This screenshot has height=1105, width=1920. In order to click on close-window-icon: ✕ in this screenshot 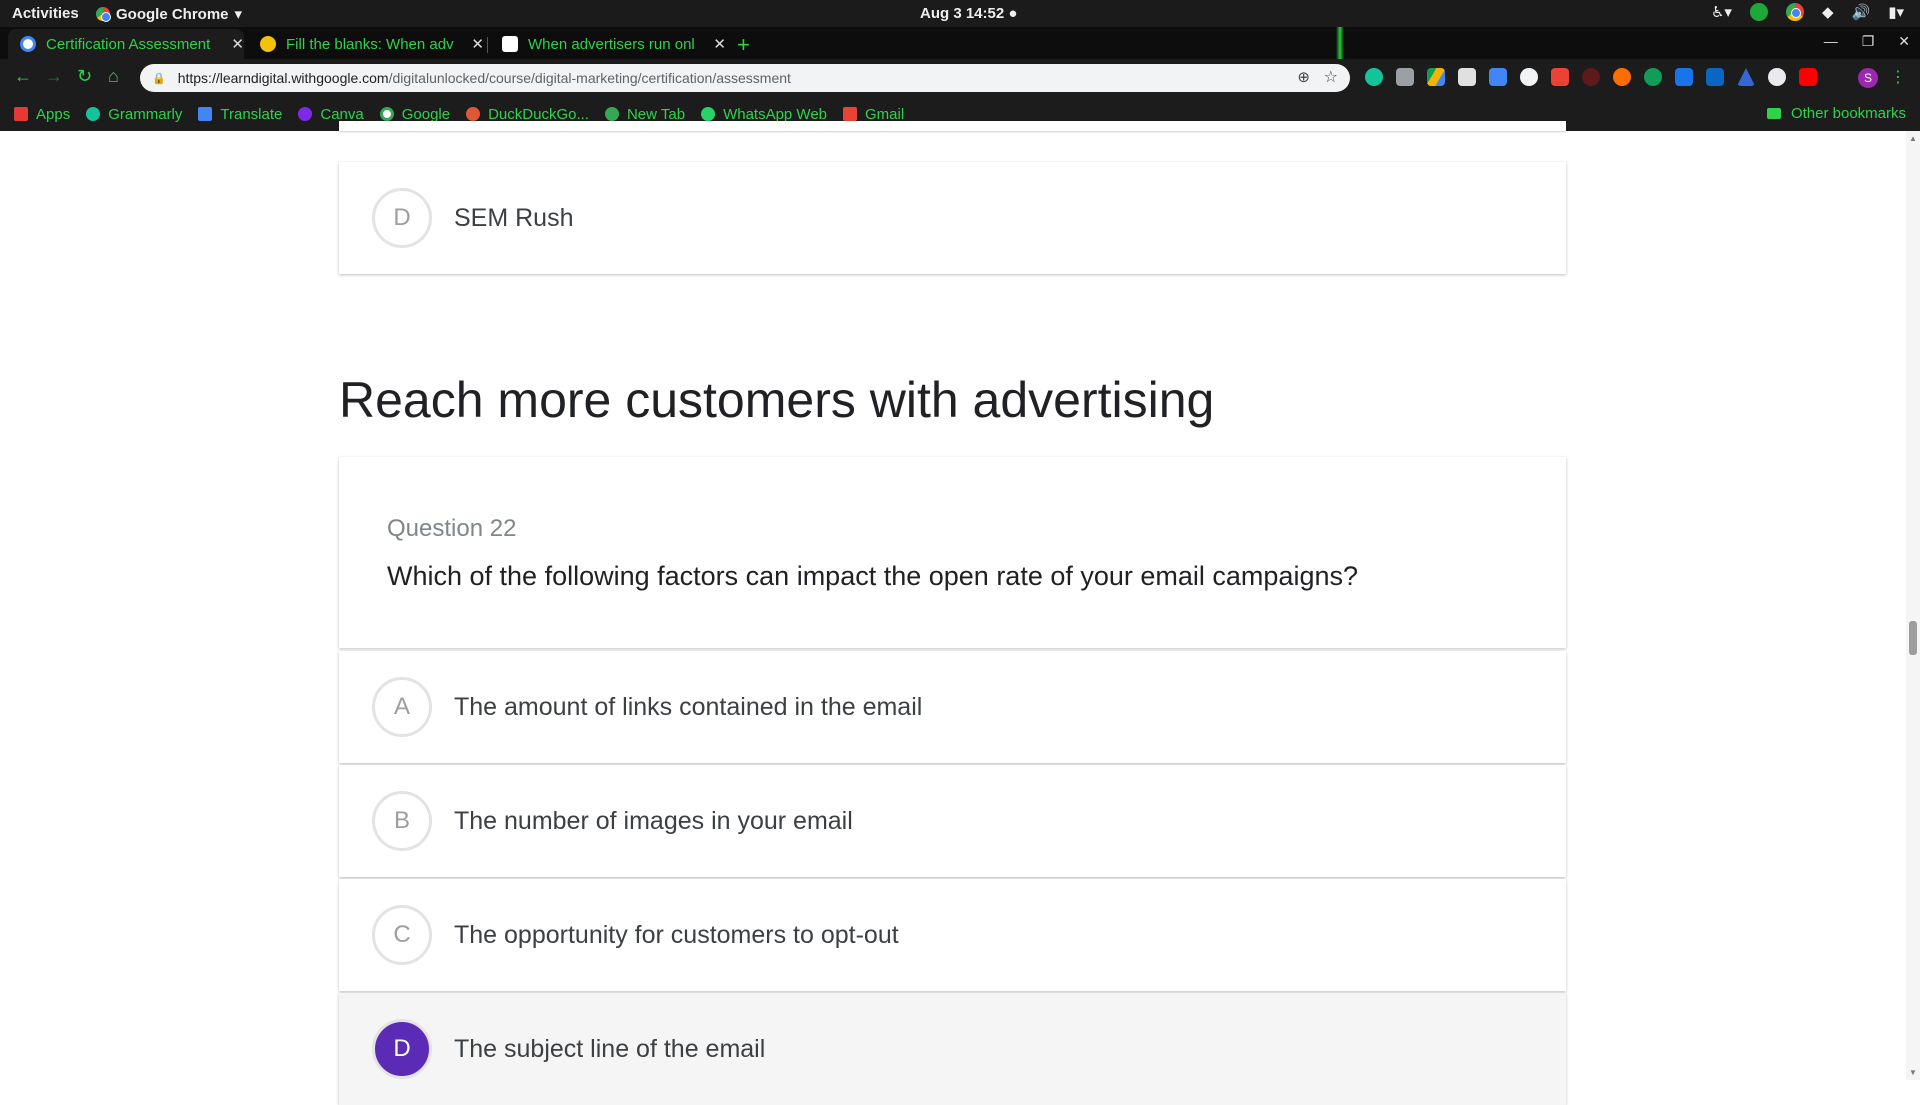, I will do `click(1904, 41)`.